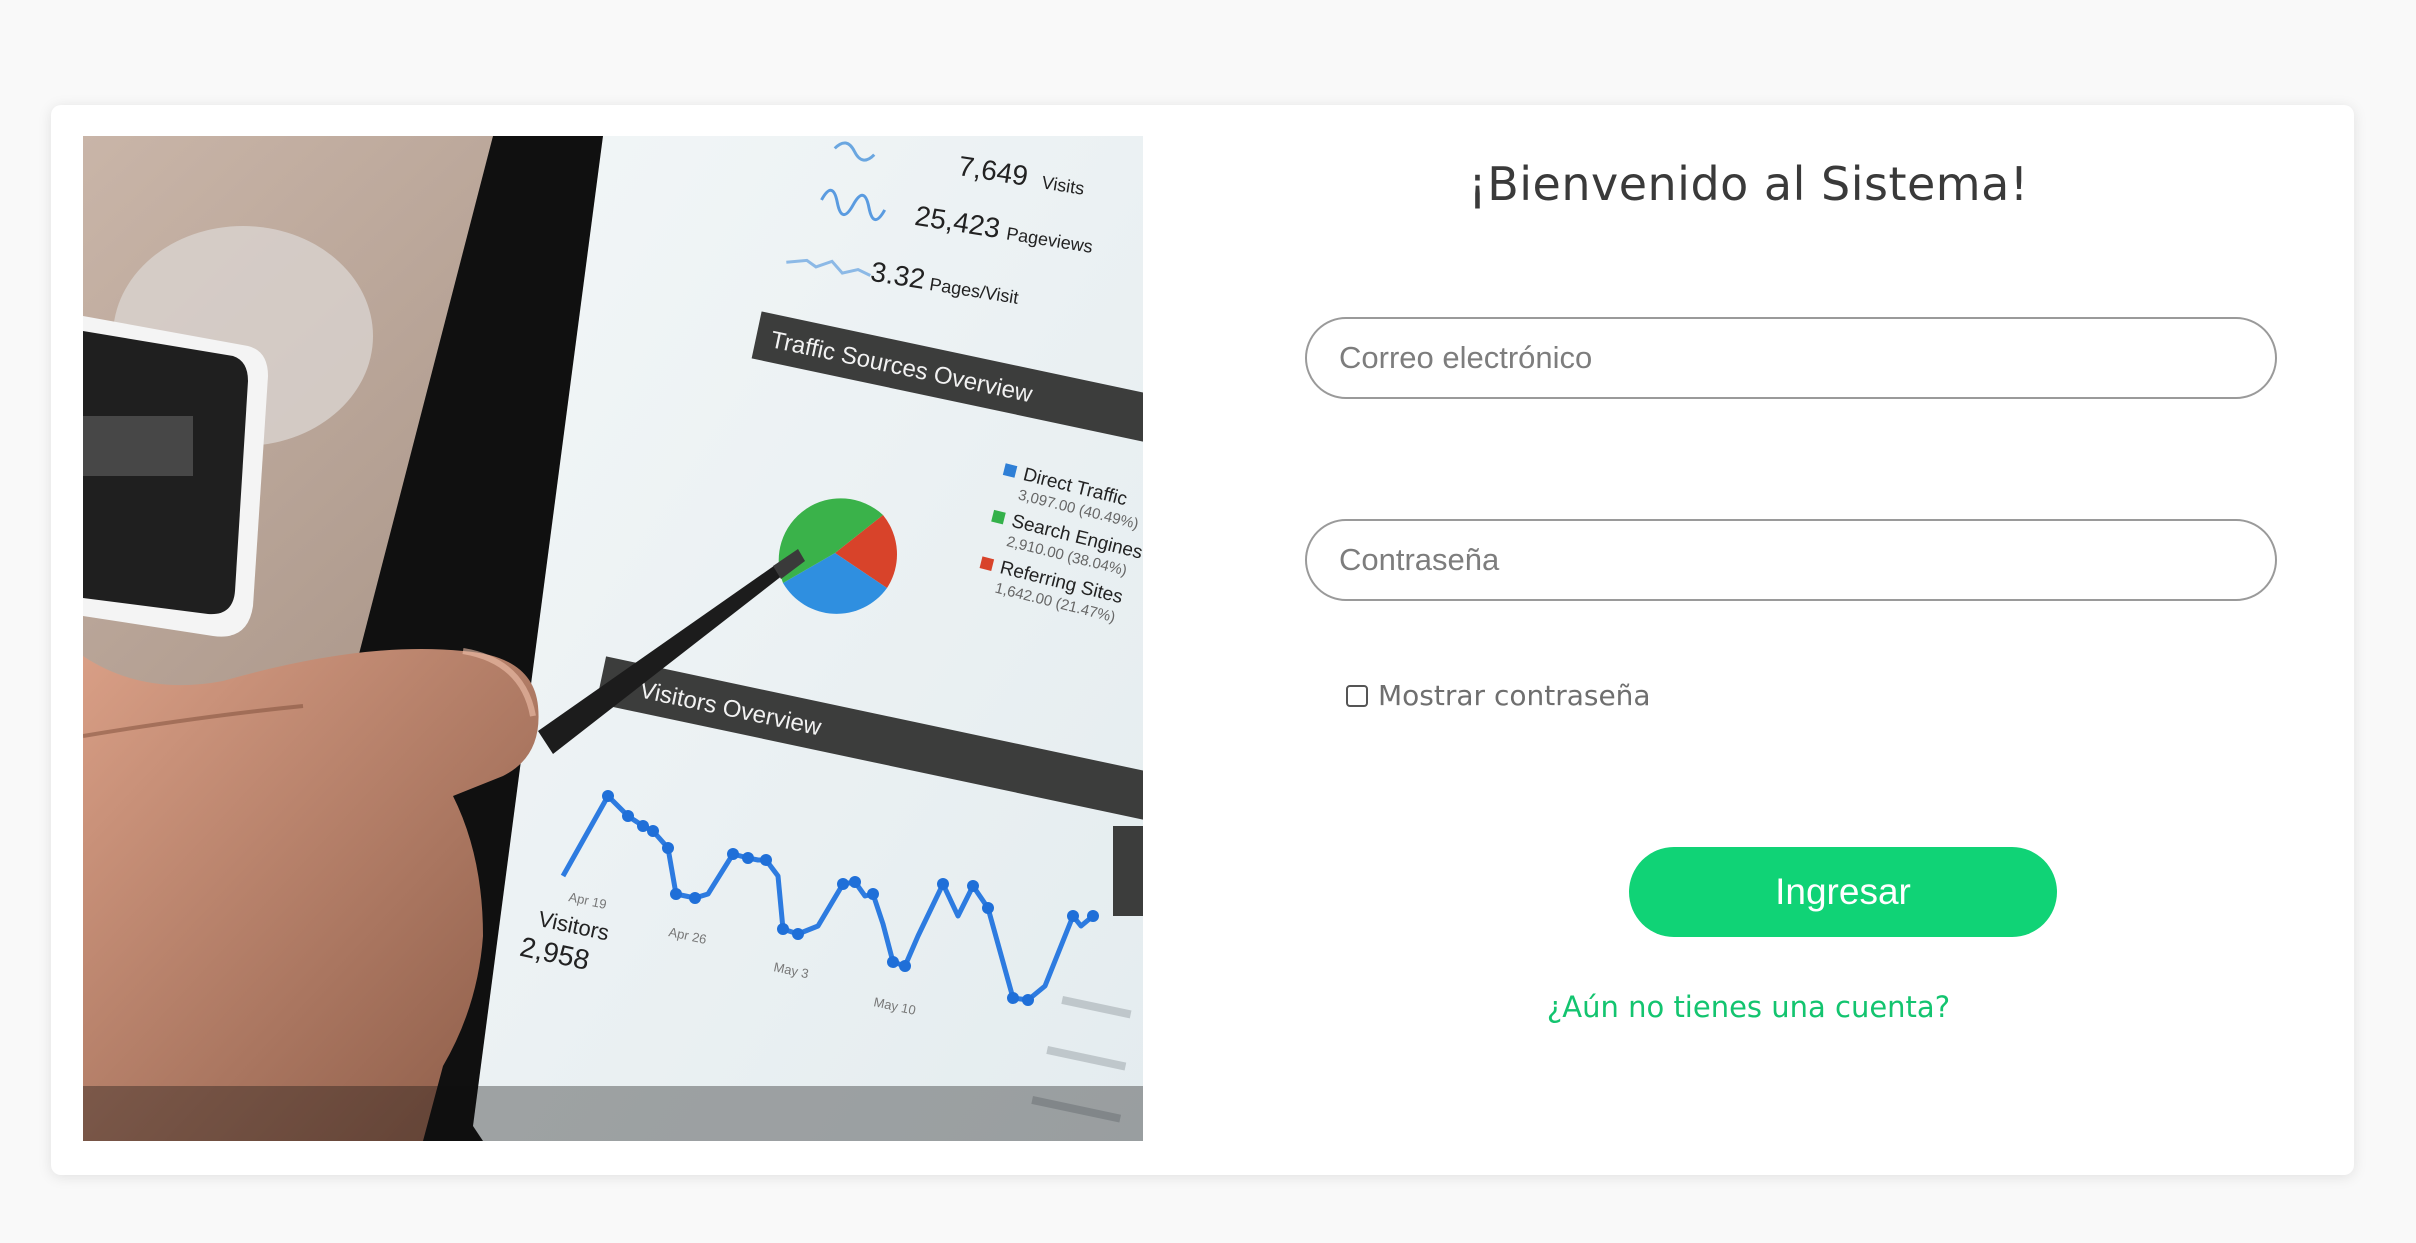 This screenshot has width=2416, height=1243. What do you see at coordinates (1748, 184) in the screenshot?
I see `page-title: ¡Bienvenido al Sistema!` at bounding box center [1748, 184].